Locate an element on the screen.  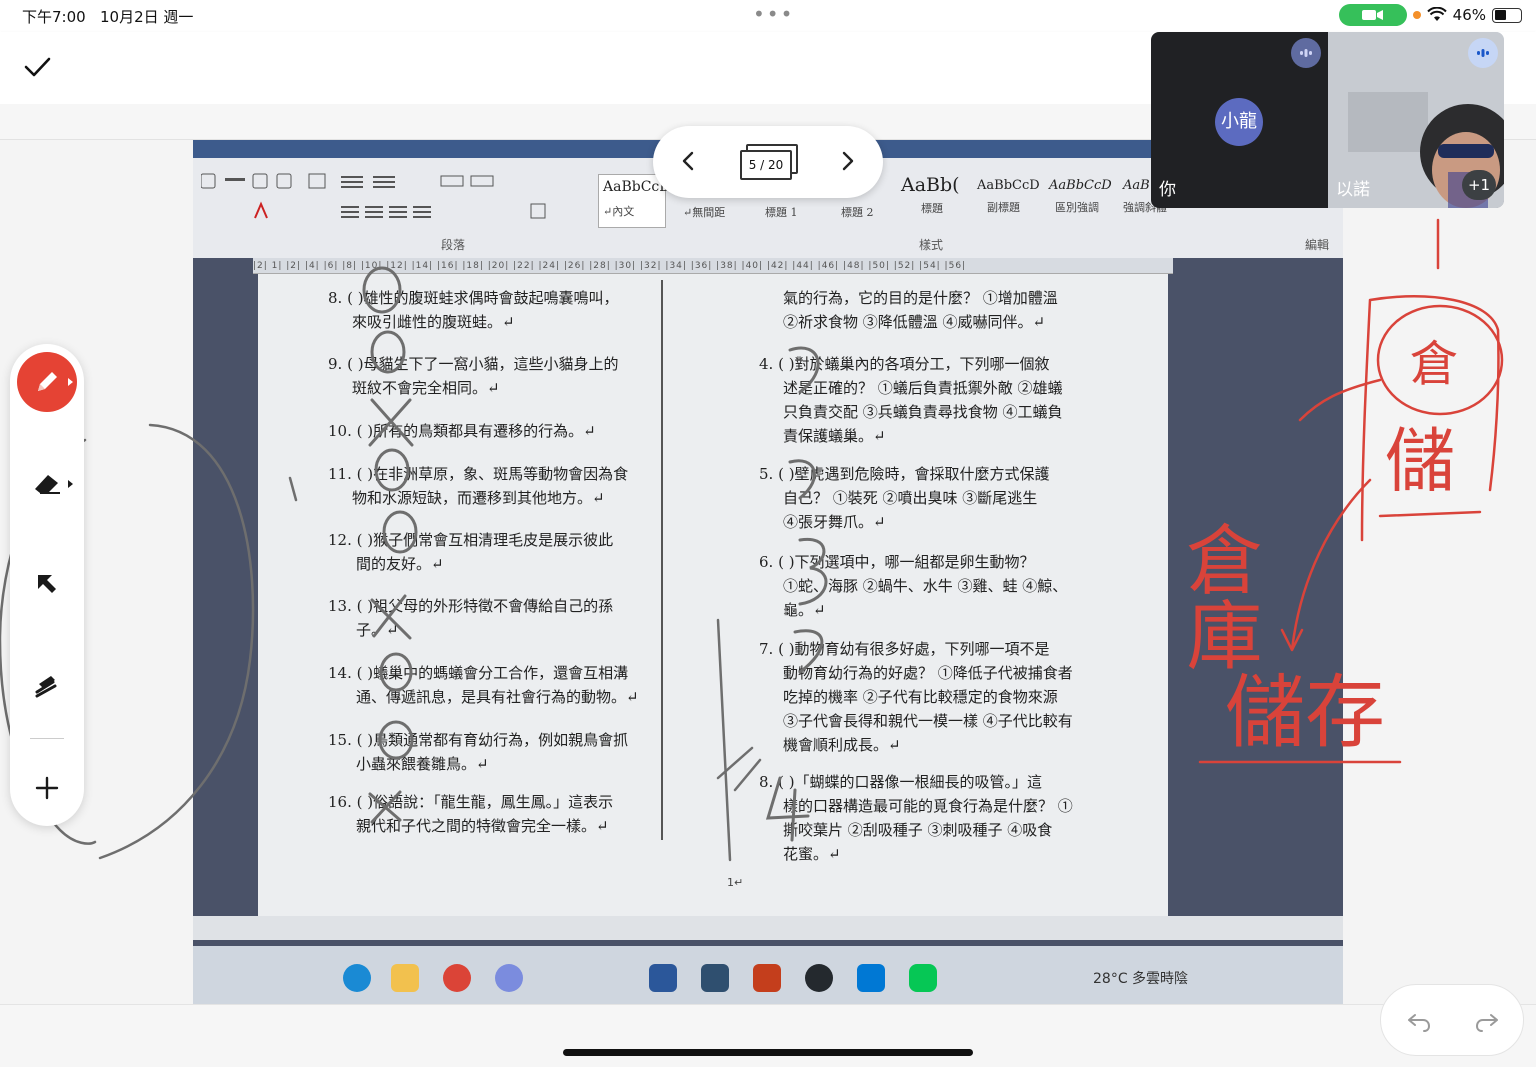
tool-palette is located at coordinates (47, 585).